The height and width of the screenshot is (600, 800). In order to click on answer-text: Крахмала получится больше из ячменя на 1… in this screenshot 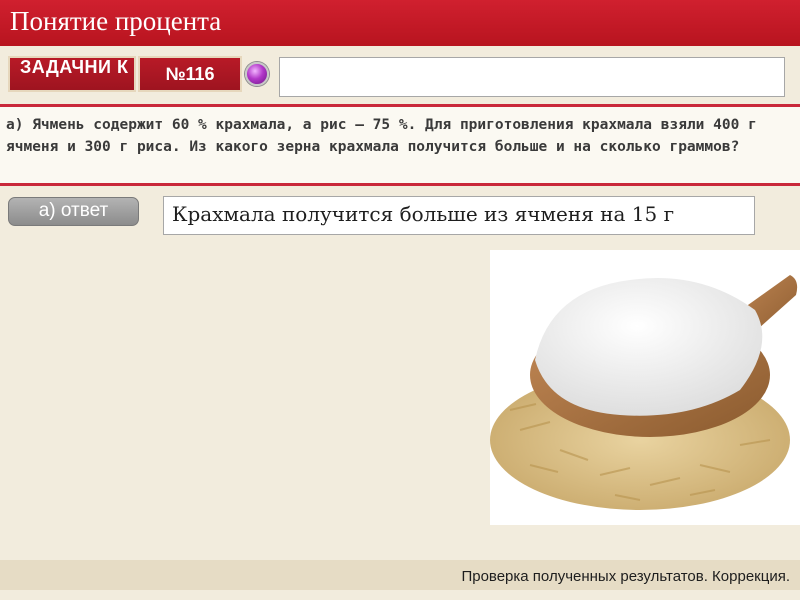, I will do `click(423, 214)`.